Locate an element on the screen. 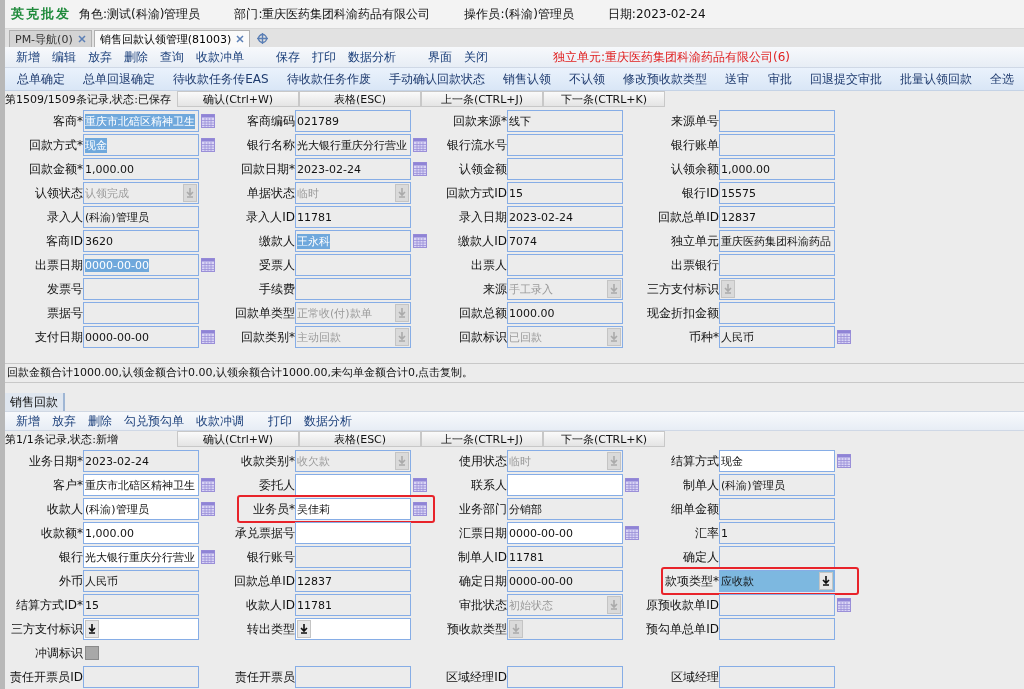 The height and width of the screenshot is (689, 1024). action-button: 手动确认回款状态 is located at coordinates (436, 79).